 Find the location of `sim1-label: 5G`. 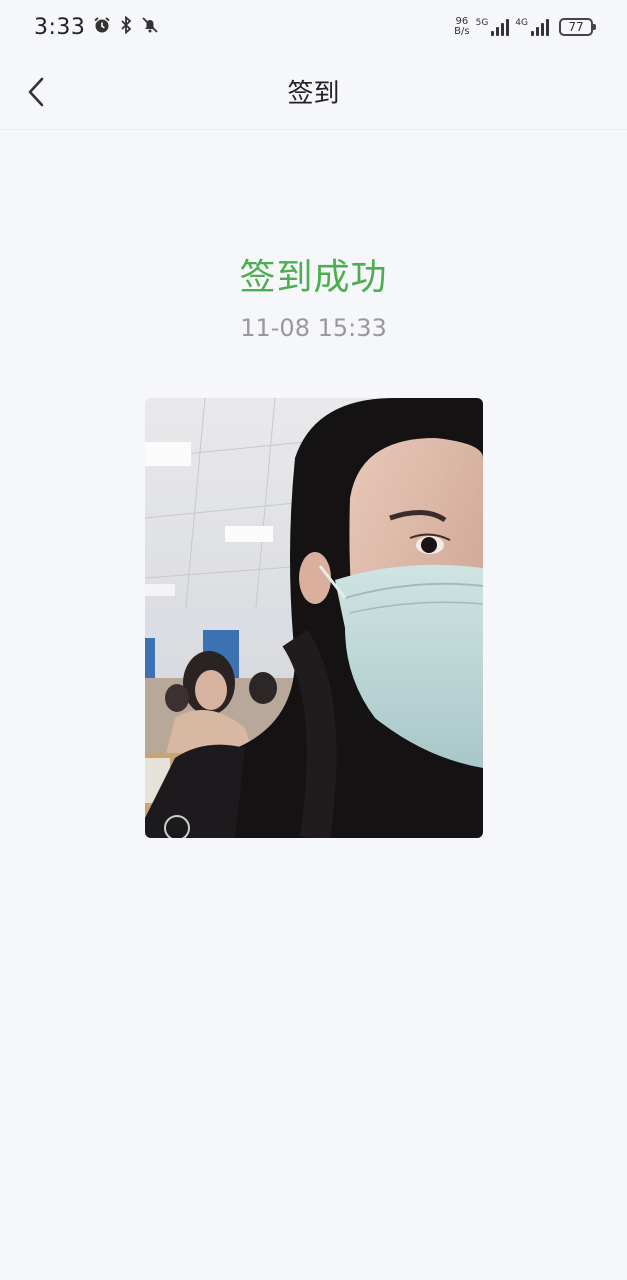

sim1-label: 5G is located at coordinates (482, 23).